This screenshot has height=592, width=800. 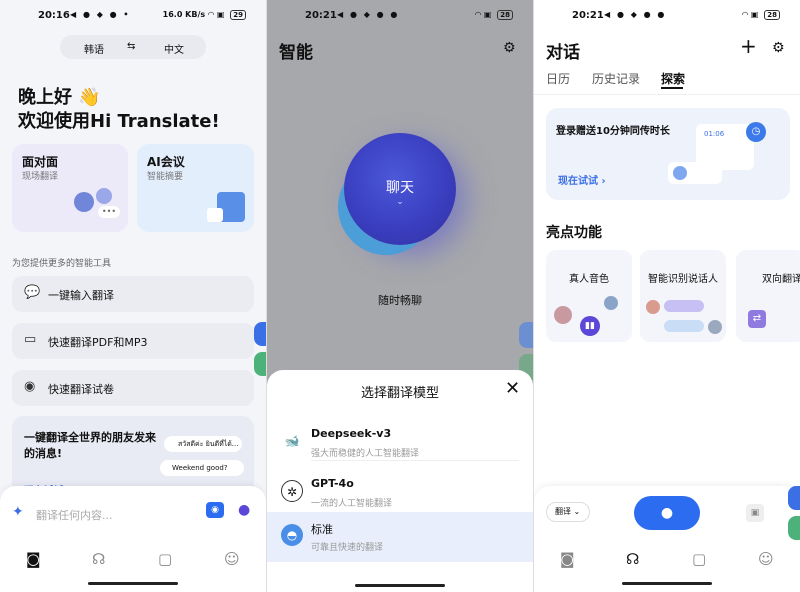 I want to click on model-option-standard: ◓ 标准 可靠且快速的翻译, so click(x=400, y=537).